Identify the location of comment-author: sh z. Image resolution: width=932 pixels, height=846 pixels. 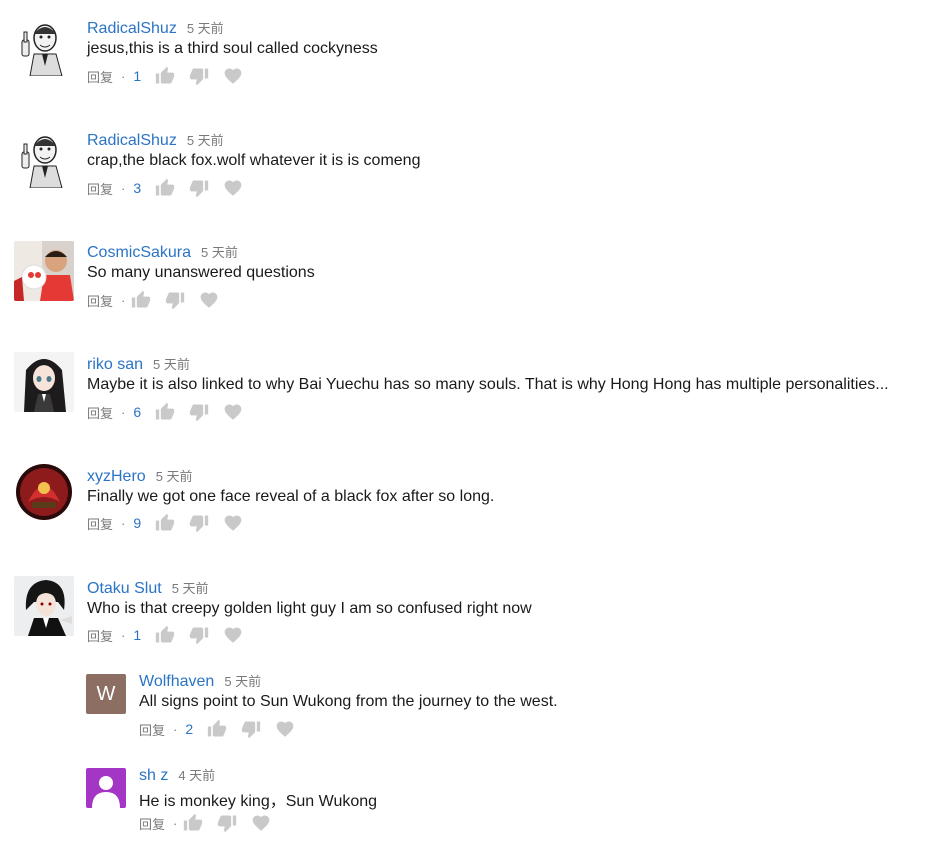
(153, 775).